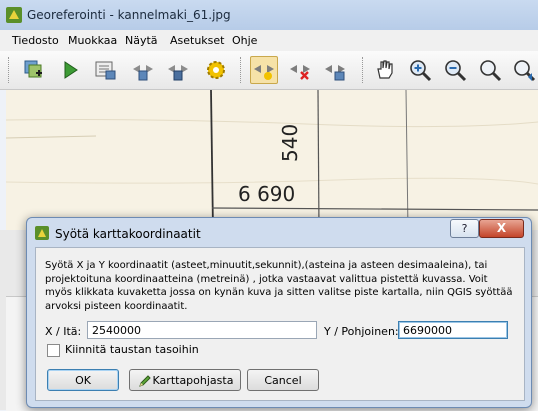 This screenshot has width=538, height=411. What do you see at coordinates (361, 331) in the screenshot?
I see `y-label: Y / Pohjoinen:` at bounding box center [361, 331].